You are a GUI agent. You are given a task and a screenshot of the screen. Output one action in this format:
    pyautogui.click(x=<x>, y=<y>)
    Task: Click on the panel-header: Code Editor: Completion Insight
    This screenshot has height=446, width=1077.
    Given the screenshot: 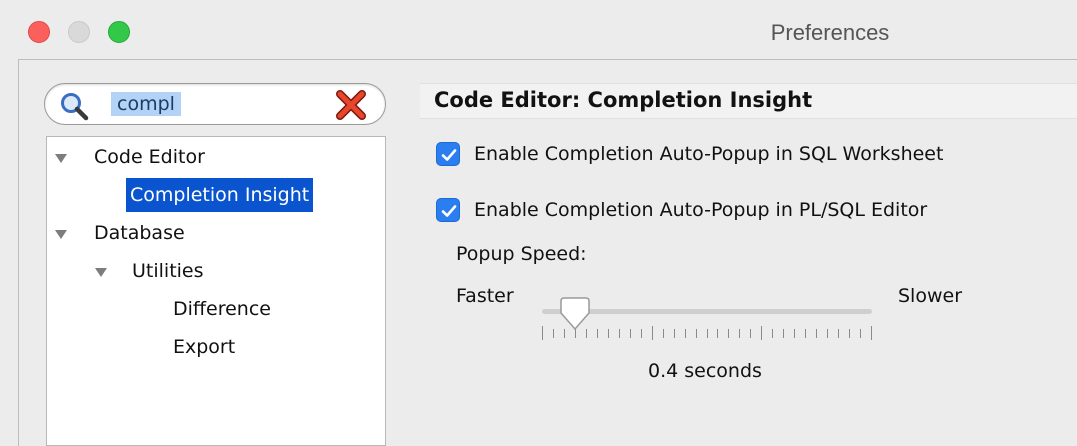 What is the action you would take?
    pyautogui.click(x=748, y=101)
    